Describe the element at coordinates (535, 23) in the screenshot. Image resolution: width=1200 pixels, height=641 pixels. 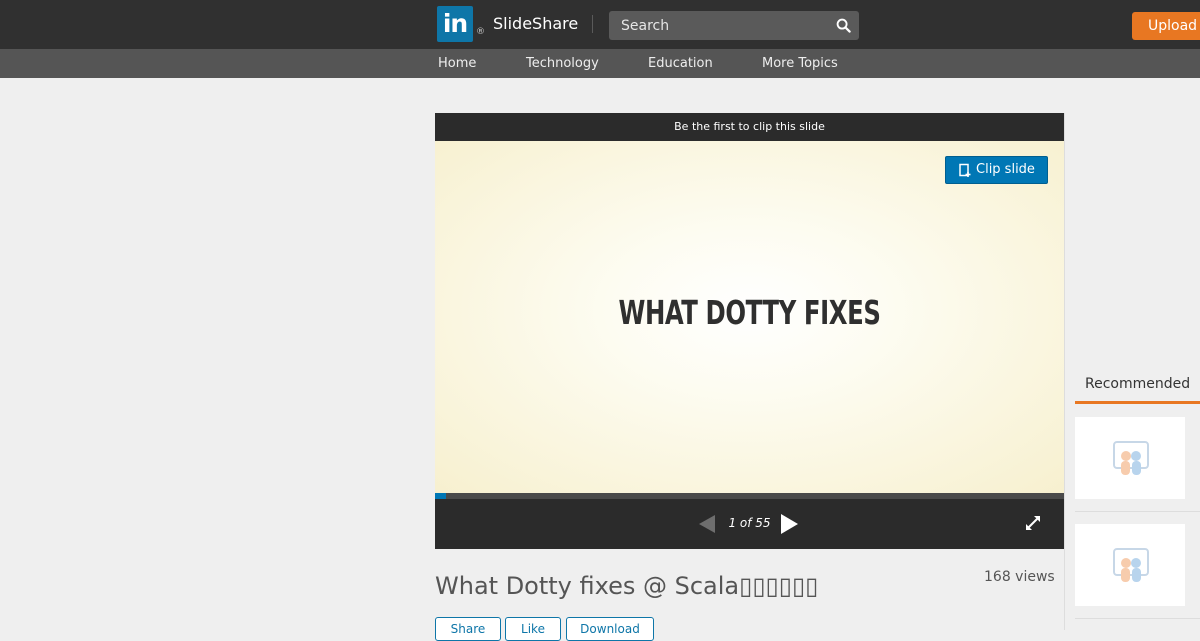
I see `brand-name: SlideShare` at that location.